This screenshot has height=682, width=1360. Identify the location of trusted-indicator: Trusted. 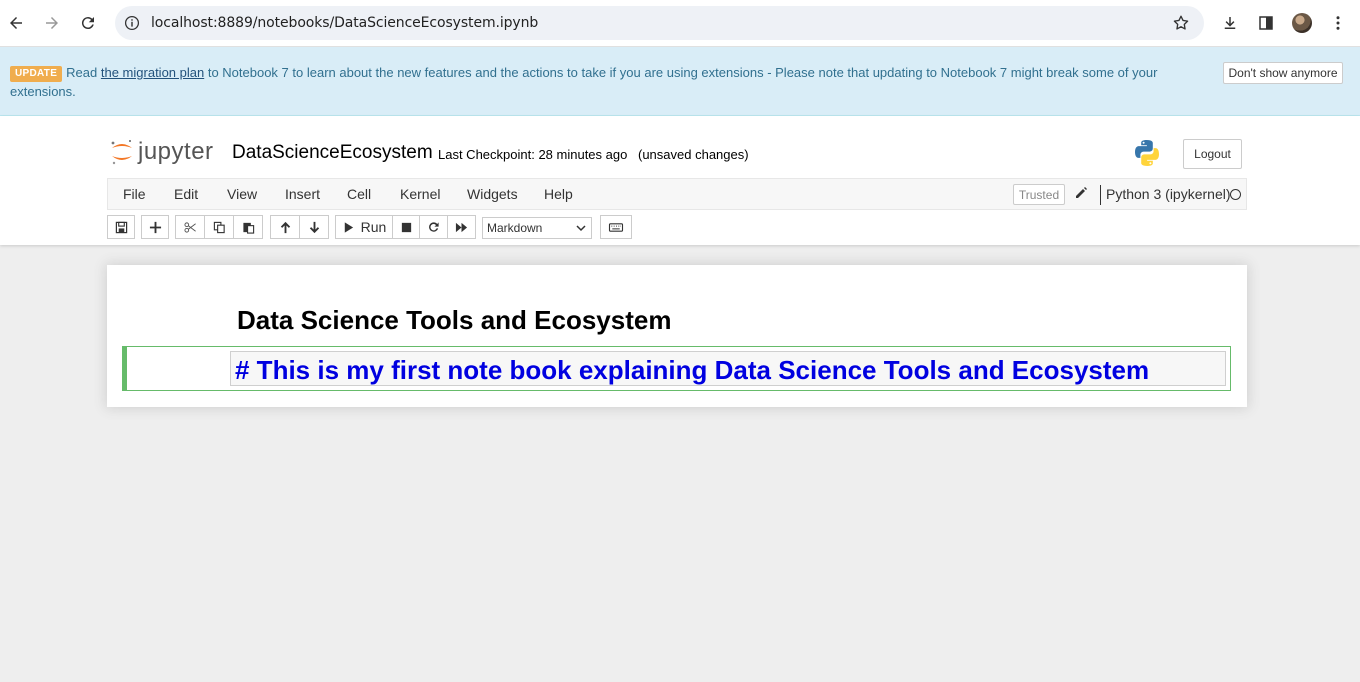
(1039, 194).